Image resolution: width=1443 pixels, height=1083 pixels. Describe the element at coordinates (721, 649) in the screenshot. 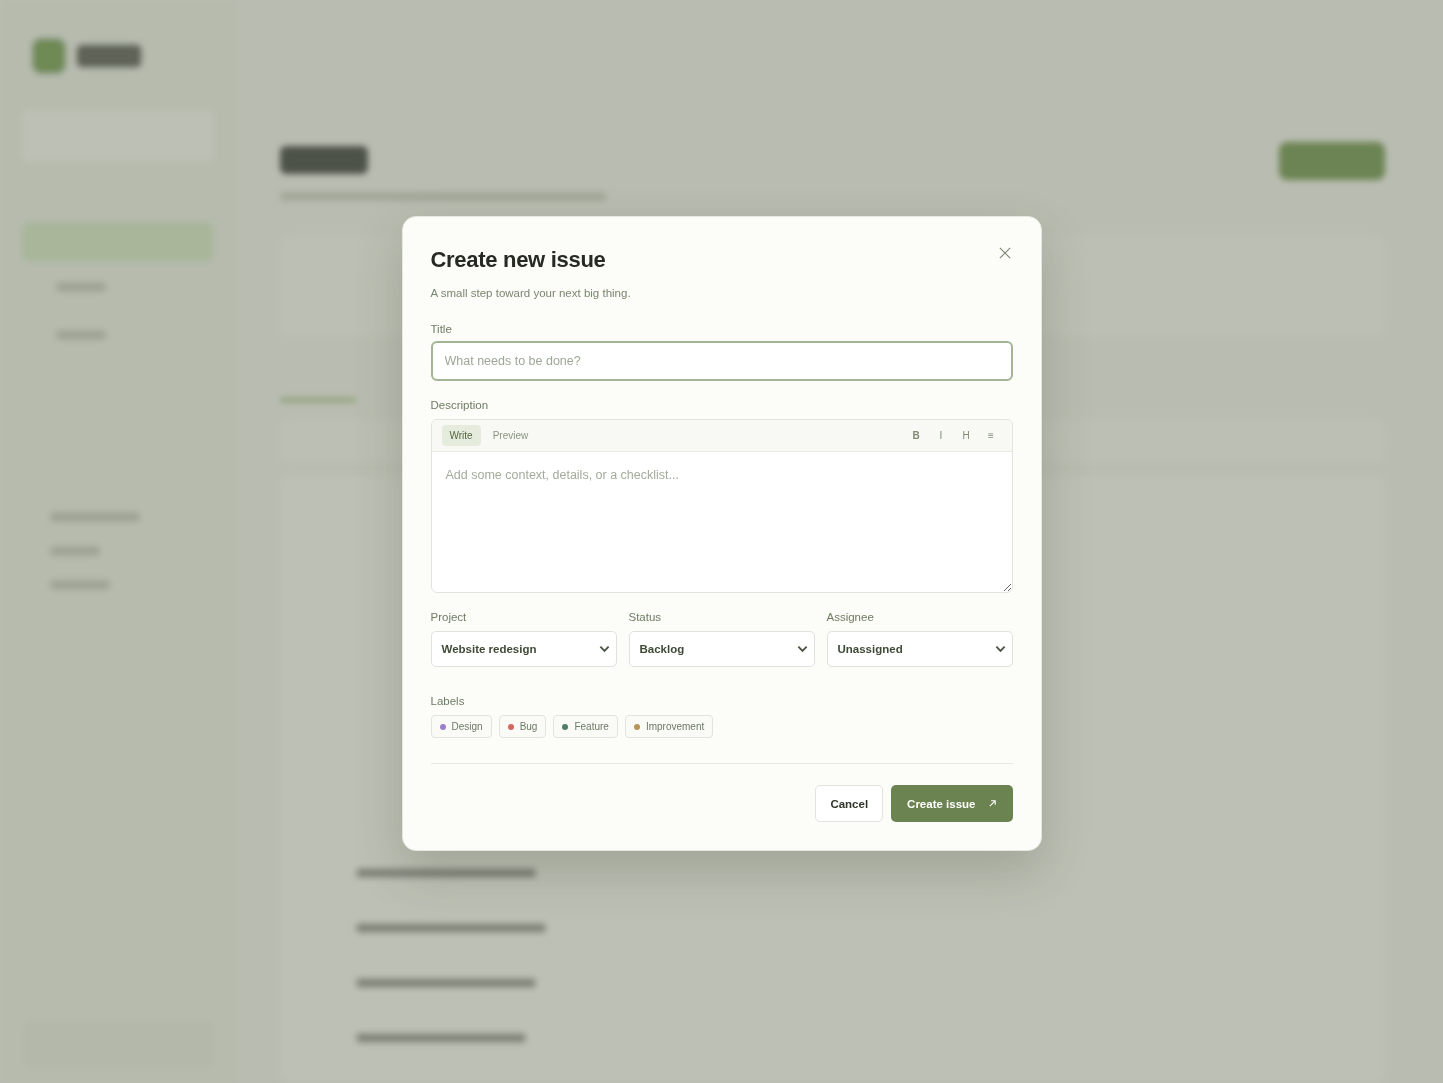

I see `dropdown-select: Backlog` at that location.